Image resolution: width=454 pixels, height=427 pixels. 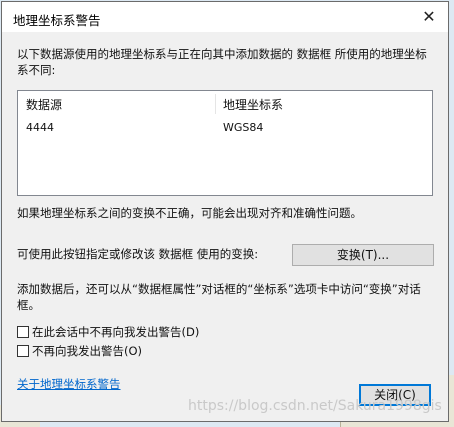 What do you see at coordinates (69, 384) in the screenshot?
I see `about-warning-link: 关于地理坐标系警告` at bounding box center [69, 384].